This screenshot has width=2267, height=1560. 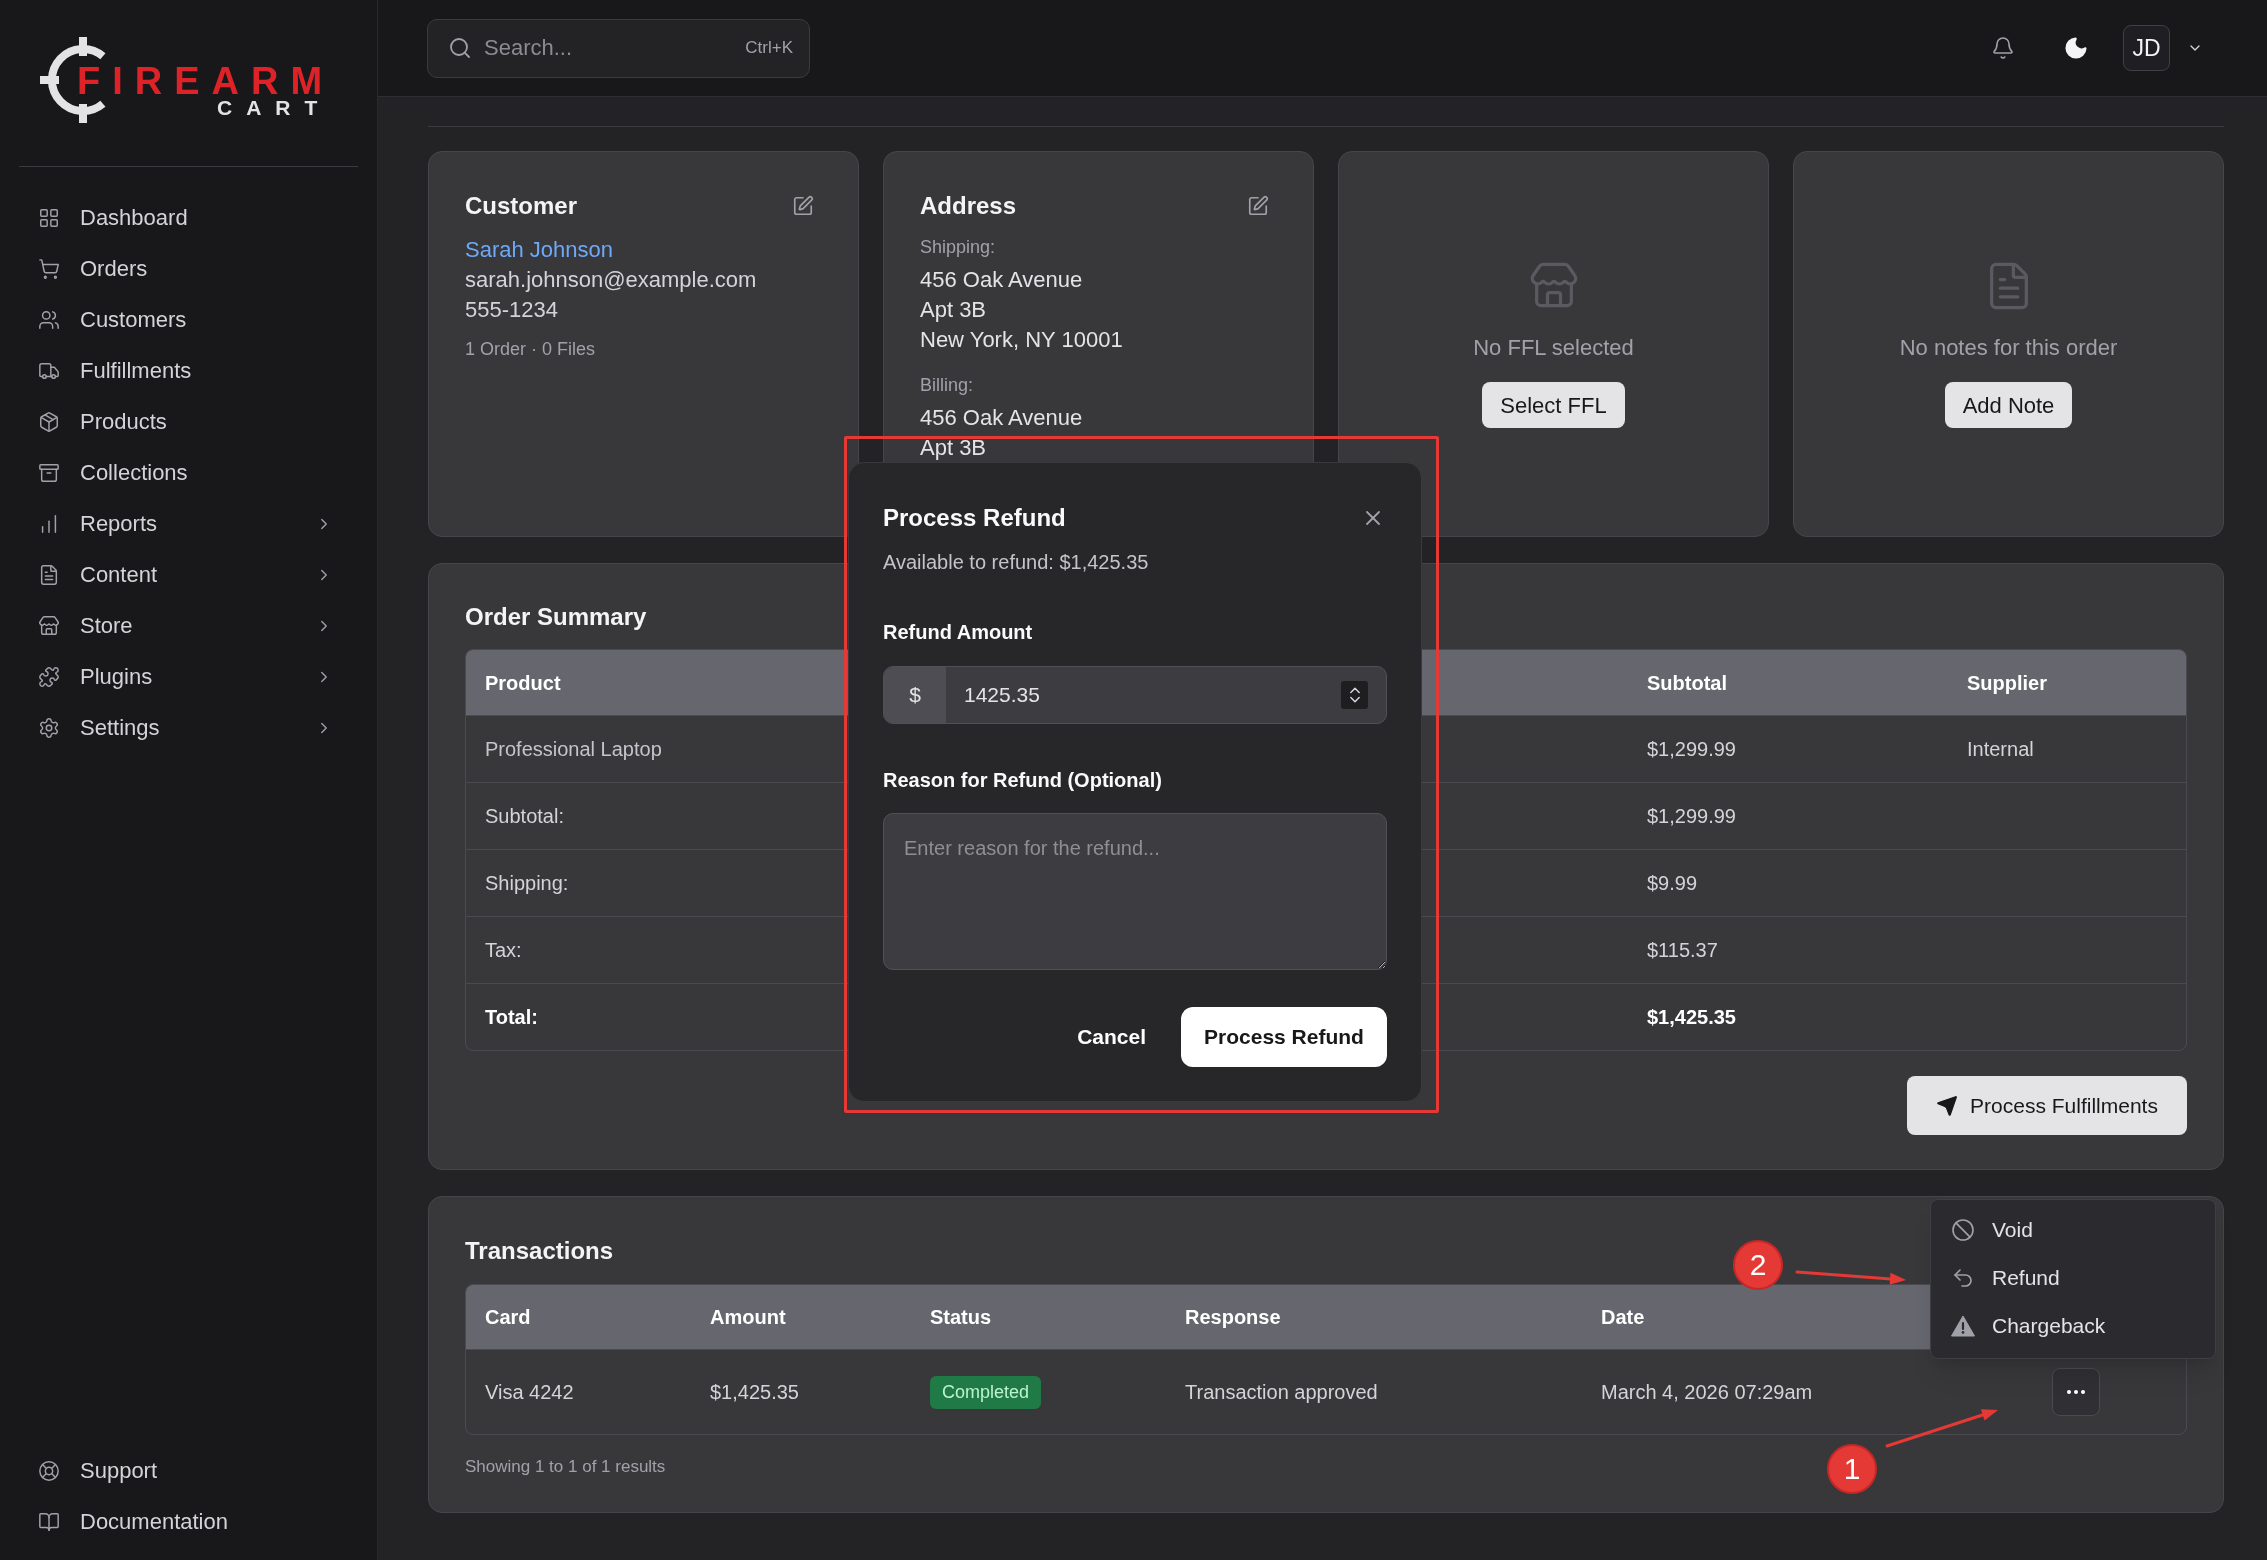 What do you see at coordinates (508, 1317) in the screenshot?
I see `column-header: Card` at bounding box center [508, 1317].